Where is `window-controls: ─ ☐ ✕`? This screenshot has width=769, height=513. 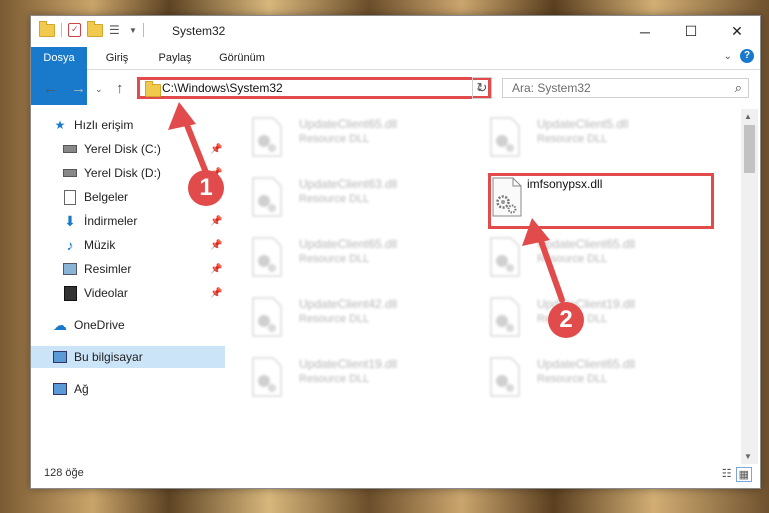
window-controls: ─ ☐ ✕ is located at coordinates (691, 31).